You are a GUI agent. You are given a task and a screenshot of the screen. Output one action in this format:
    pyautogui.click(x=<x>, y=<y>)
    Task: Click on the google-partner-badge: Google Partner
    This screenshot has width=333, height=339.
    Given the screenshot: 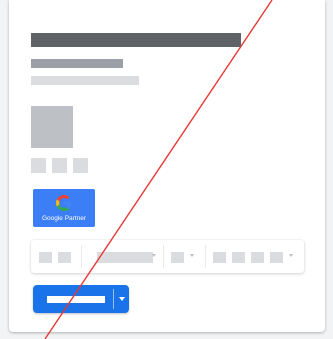 What is the action you would take?
    pyautogui.click(x=64, y=208)
    